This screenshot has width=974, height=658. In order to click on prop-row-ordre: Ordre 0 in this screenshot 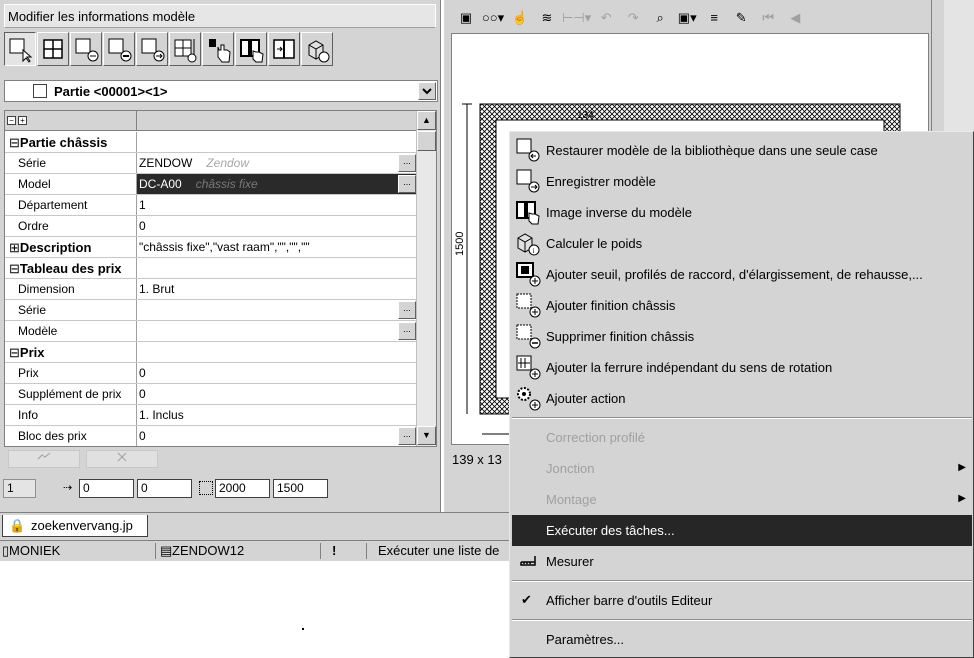, I will do `click(210, 226)`.